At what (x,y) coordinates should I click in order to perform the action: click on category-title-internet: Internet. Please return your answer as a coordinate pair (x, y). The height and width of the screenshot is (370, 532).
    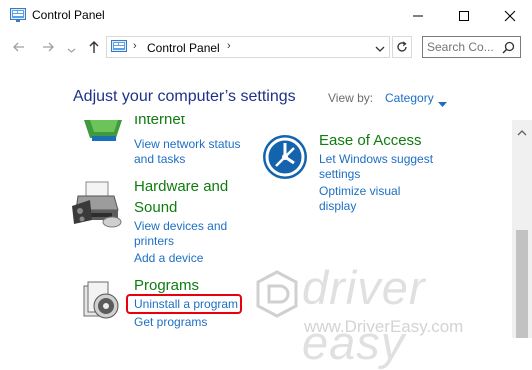
    Looking at the image, I should click on (159, 123).